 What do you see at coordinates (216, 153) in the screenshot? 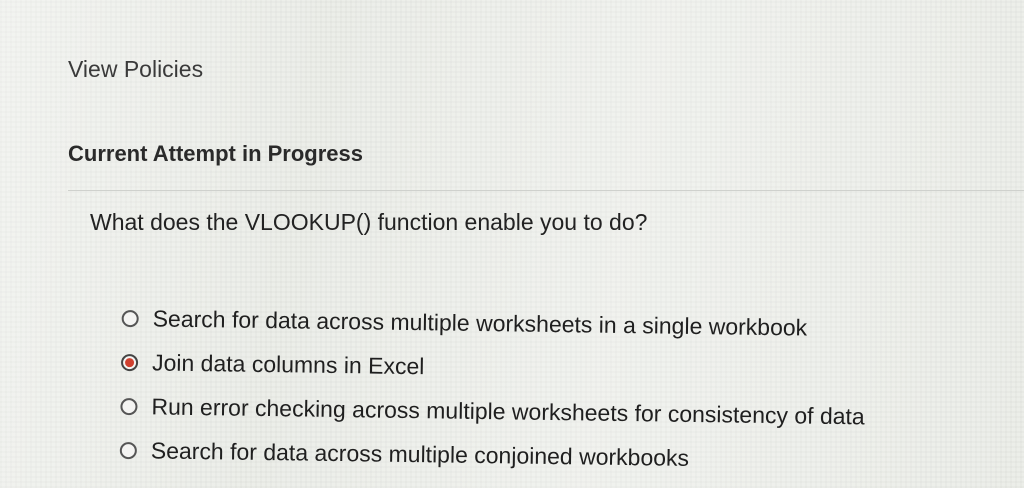
I see `attempt-status-heading: Current Attempt in Progress` at bounding box center [216, 153].